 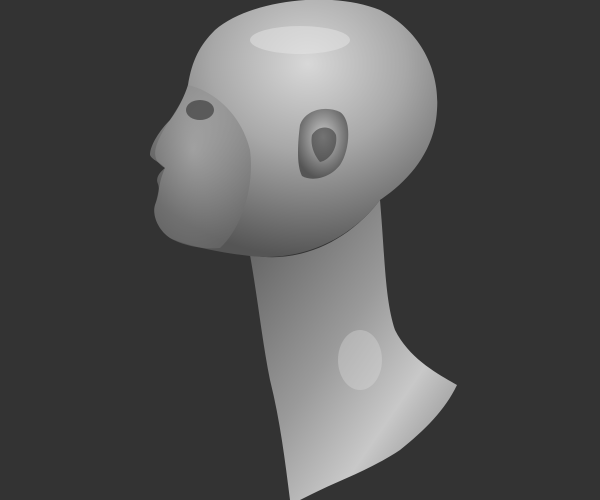 I want to click on neck-highlight, so click(x=360, y=360).